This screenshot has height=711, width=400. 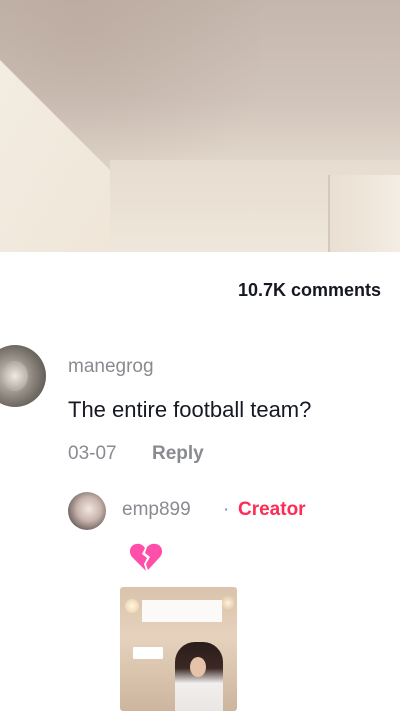 What do you see at coordinates (92, 453) in the screenshot?
I see `comment-date: 03-07` at bounding box center [92, 453].